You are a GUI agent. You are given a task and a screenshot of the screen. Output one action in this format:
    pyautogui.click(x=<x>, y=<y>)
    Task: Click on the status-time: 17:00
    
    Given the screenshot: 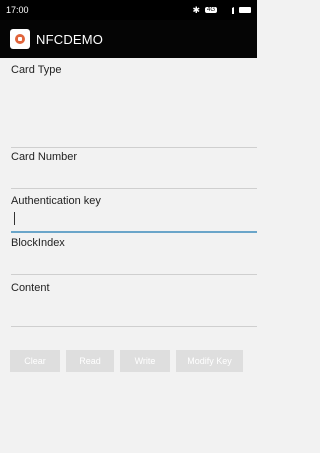 What is the action you would take?
    pyautogui.click(x=17, y=10)
    